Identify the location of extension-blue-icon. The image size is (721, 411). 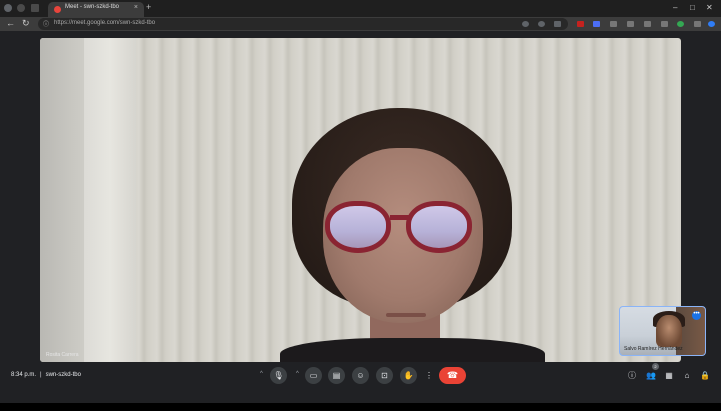
(596, 24).